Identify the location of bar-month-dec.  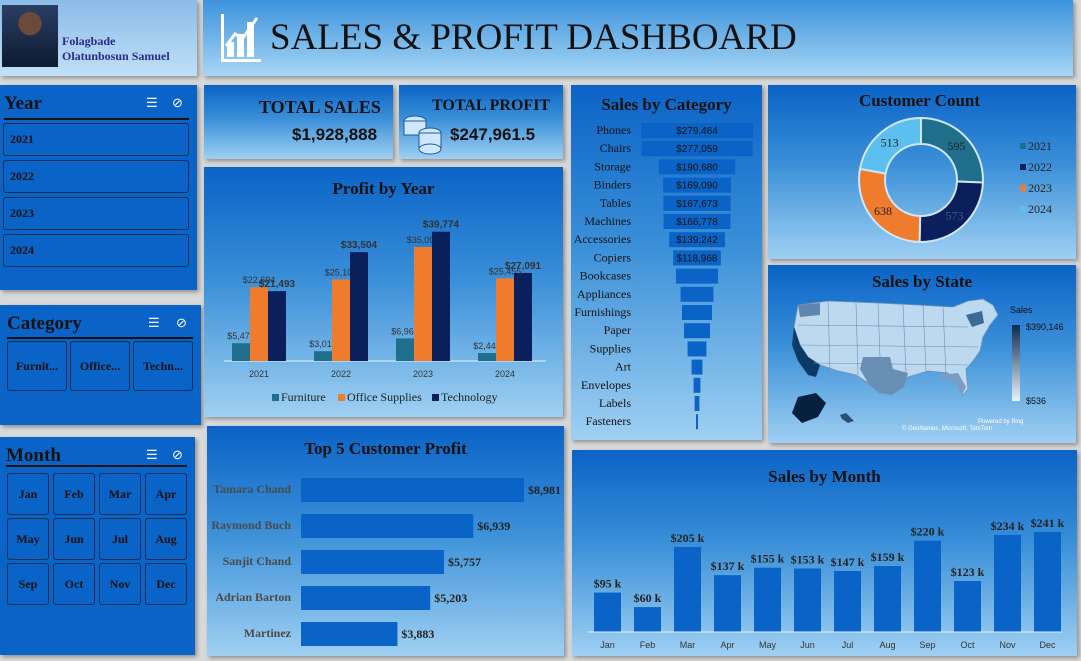
(1047, 582).